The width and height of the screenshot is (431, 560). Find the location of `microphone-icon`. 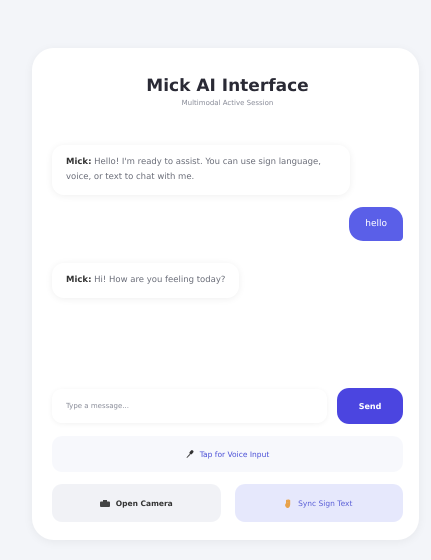

microphone-icon is located at coordinates (190, 454).